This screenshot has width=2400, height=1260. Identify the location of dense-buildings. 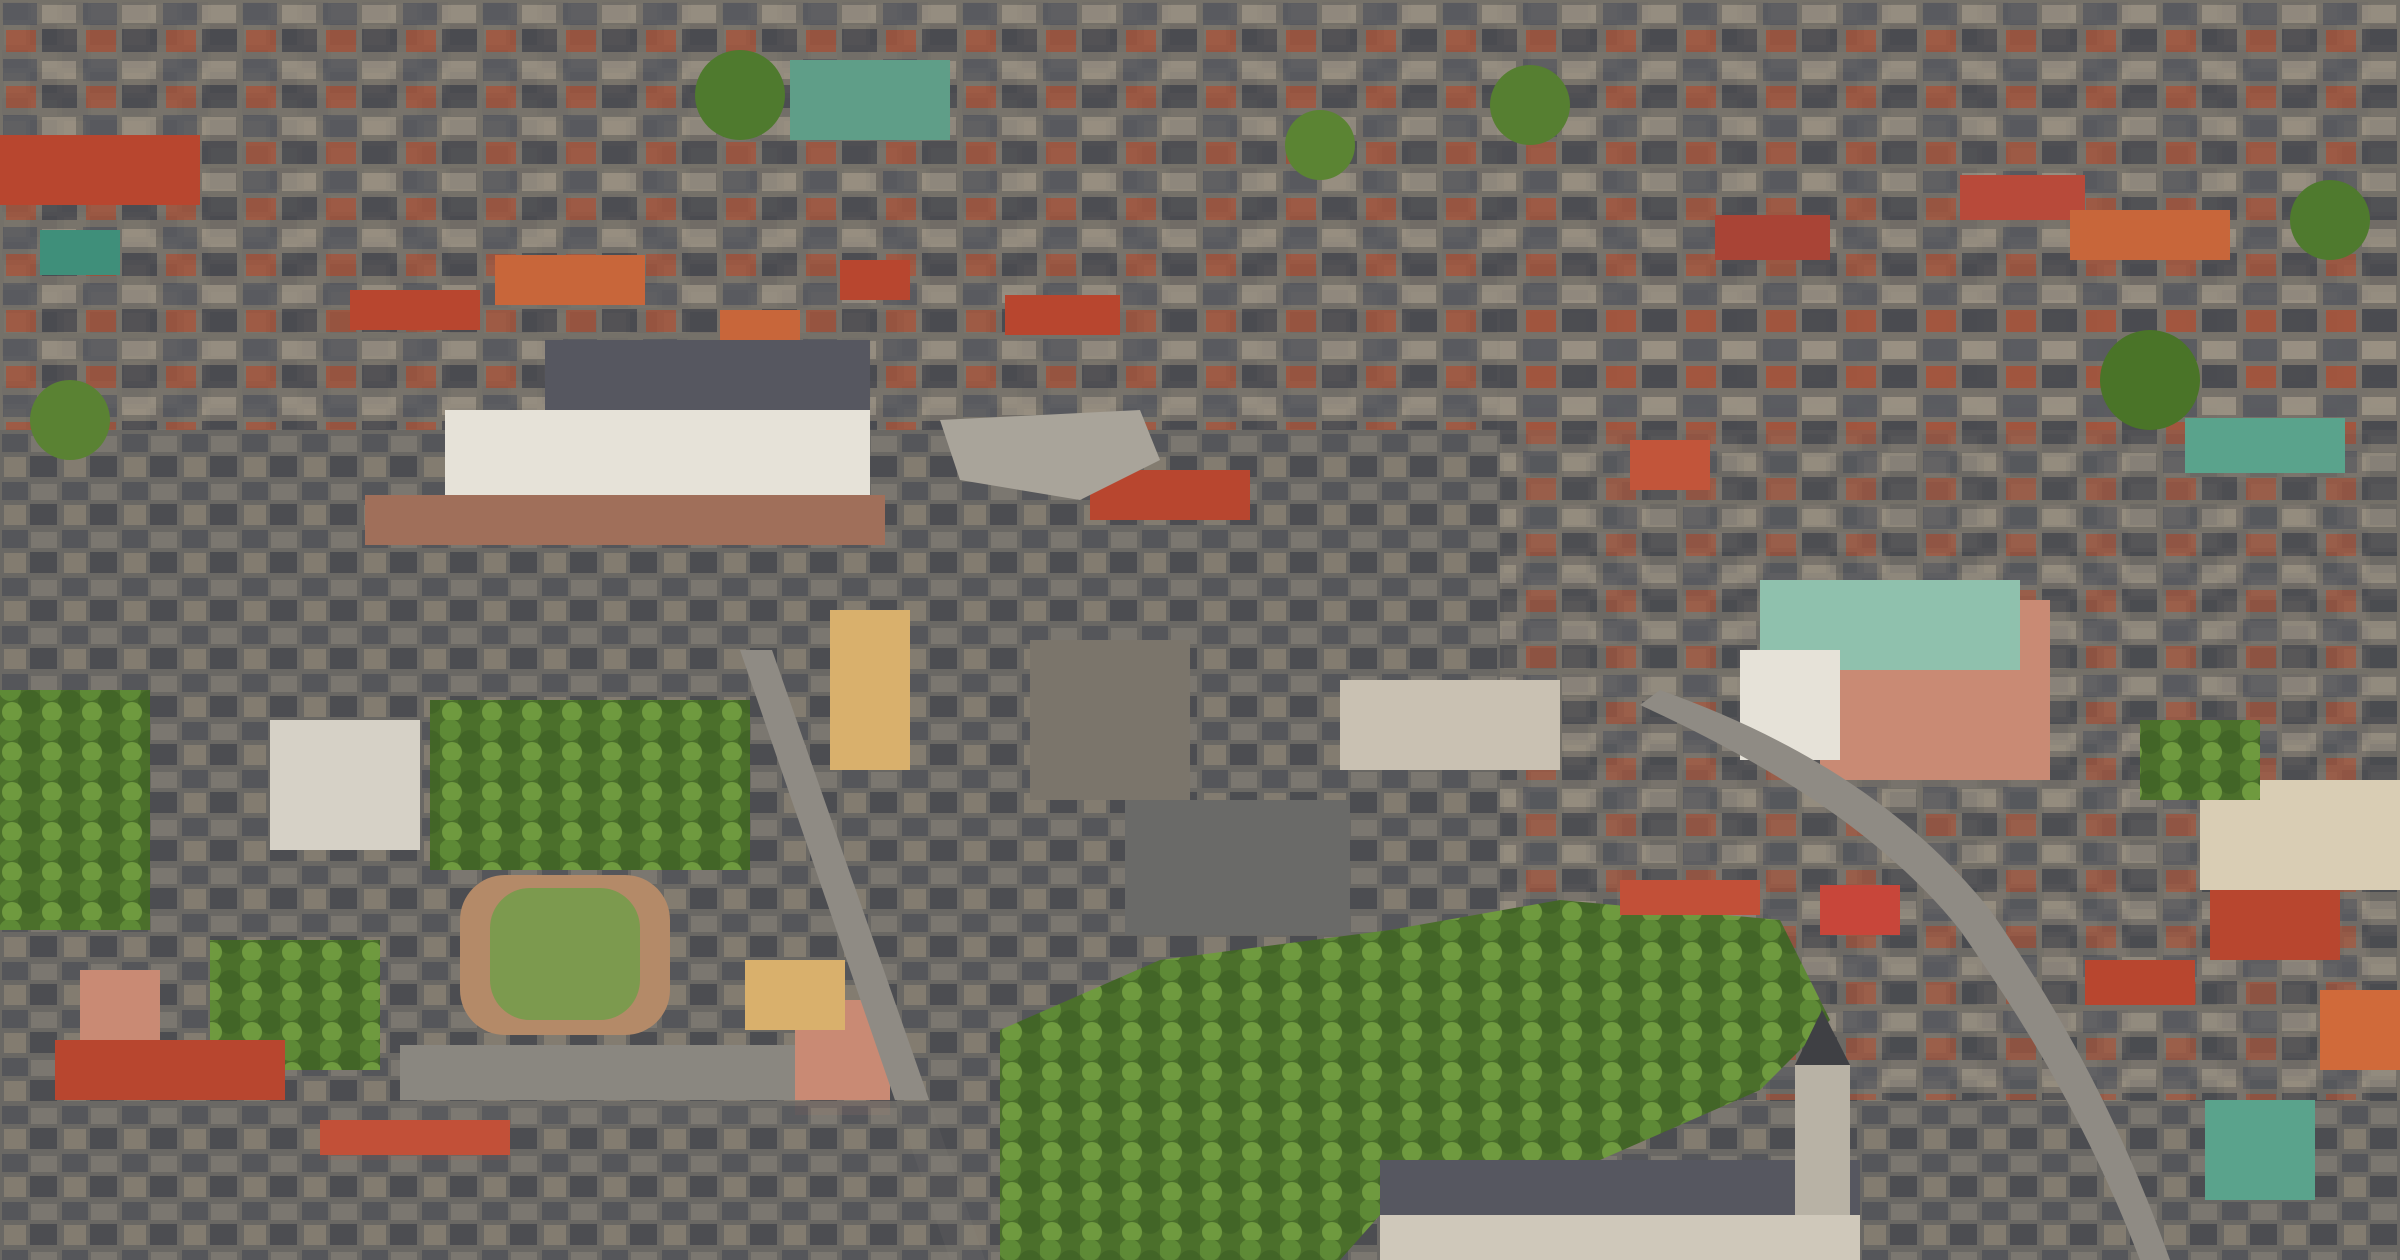
(530, 1180).